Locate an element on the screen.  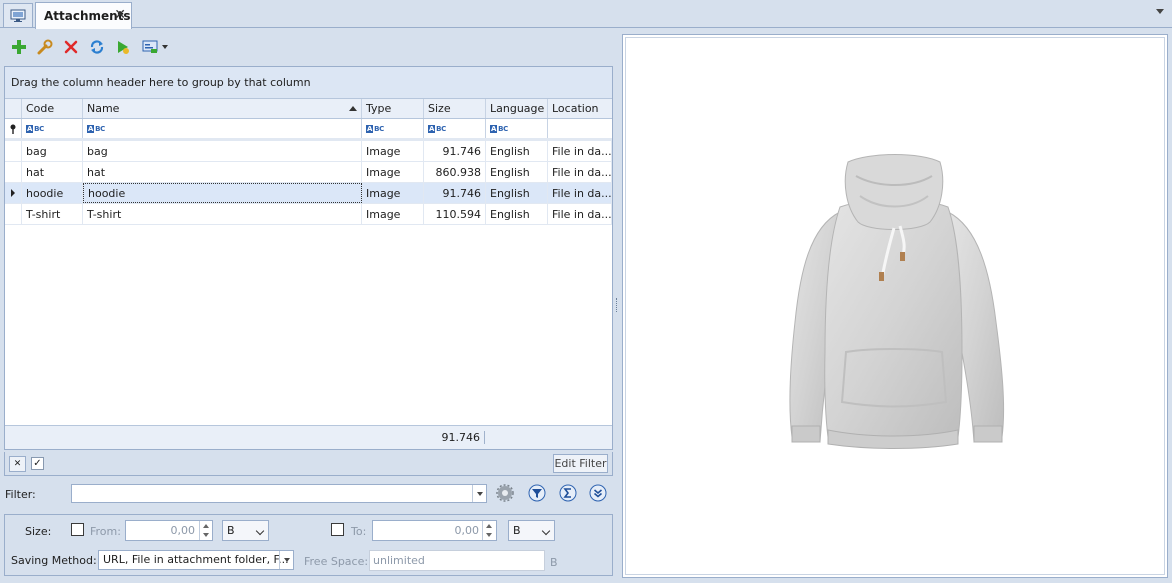
filter-settings-button is located at coordinates (505, 493).